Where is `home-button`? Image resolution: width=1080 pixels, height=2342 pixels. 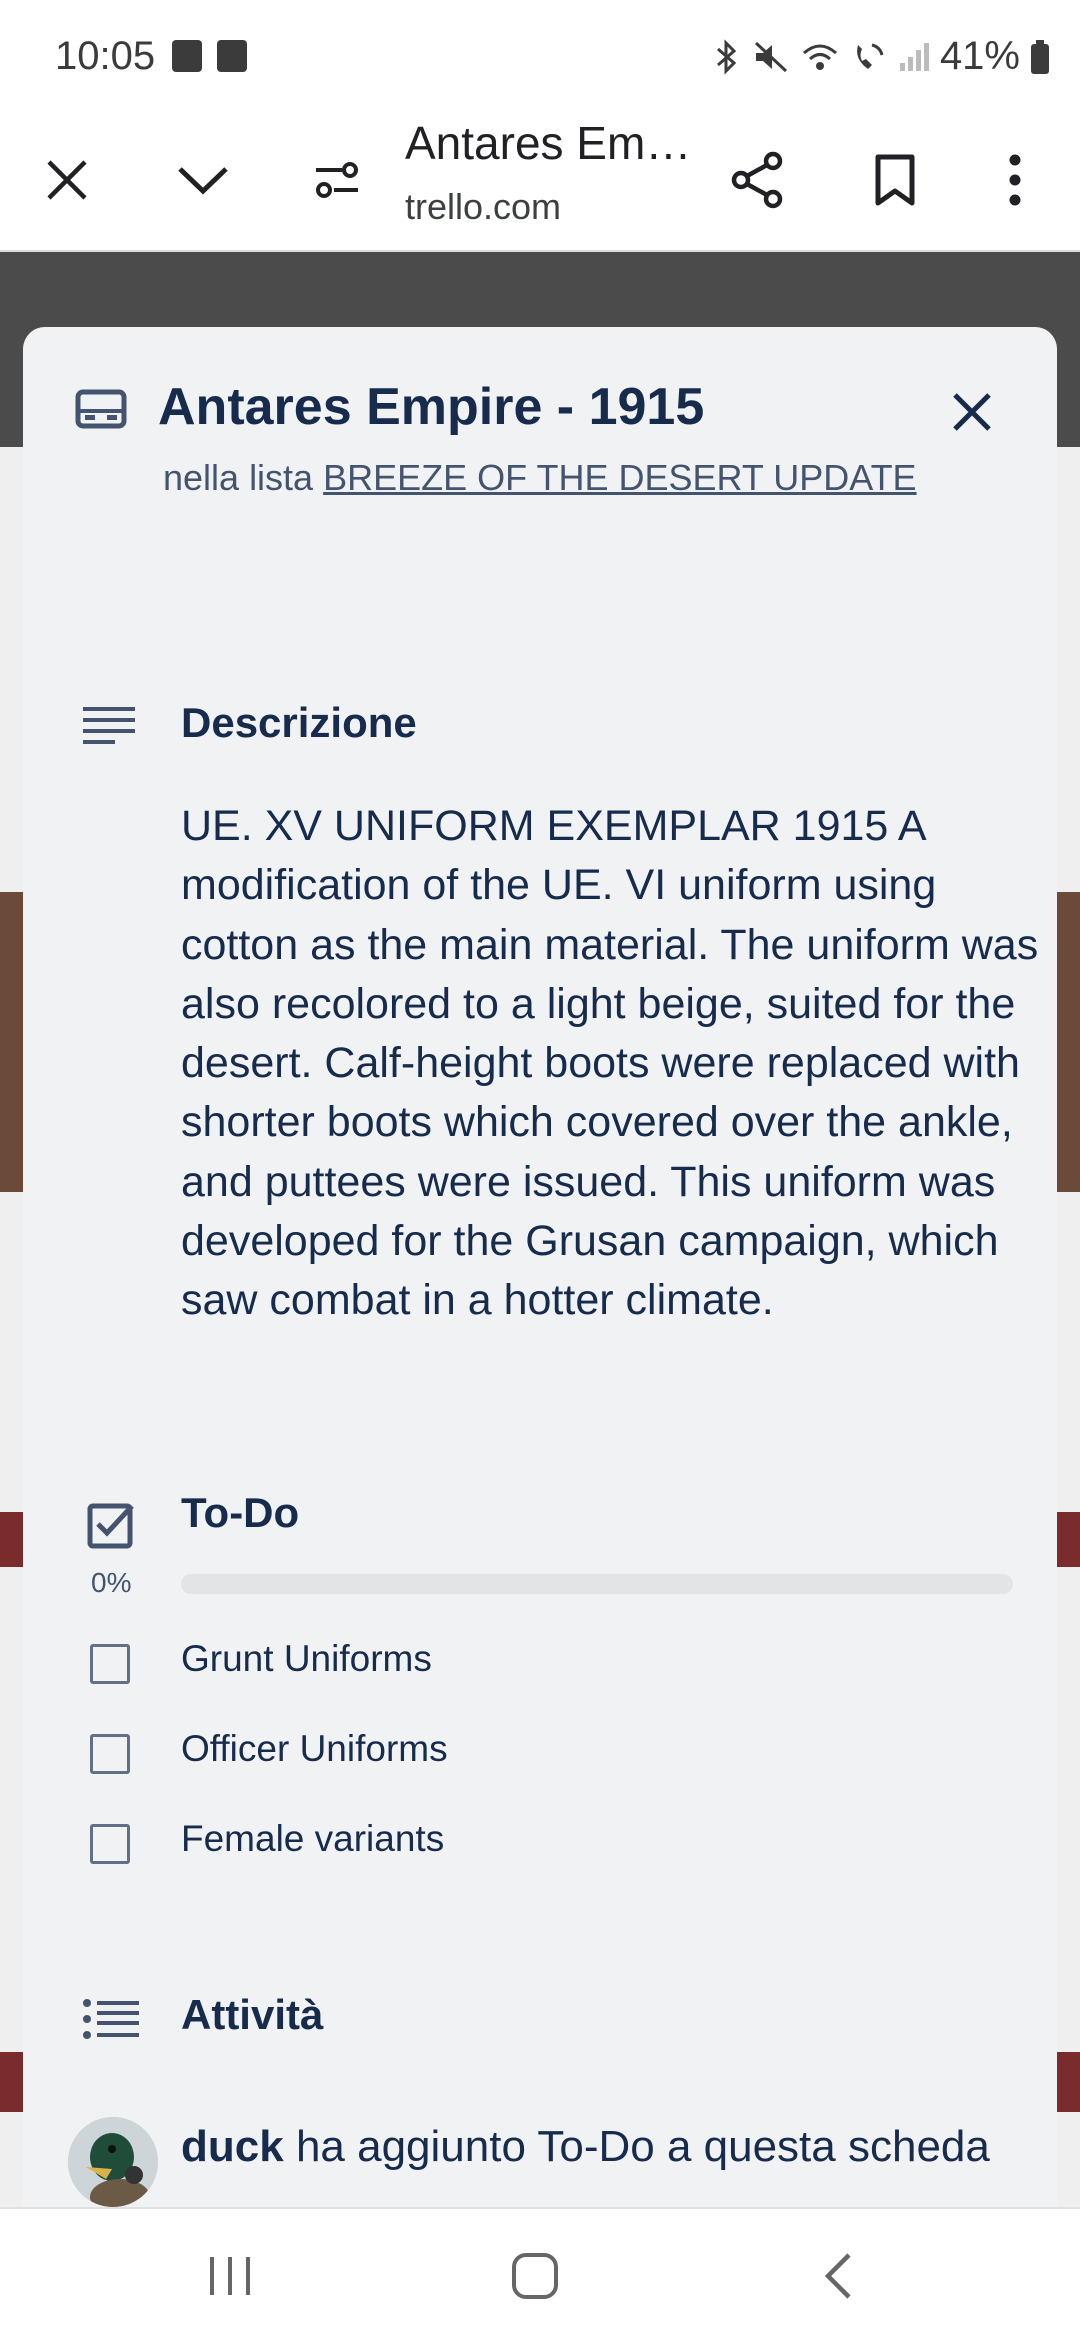
home-button is located at coordinates (535, 2275).